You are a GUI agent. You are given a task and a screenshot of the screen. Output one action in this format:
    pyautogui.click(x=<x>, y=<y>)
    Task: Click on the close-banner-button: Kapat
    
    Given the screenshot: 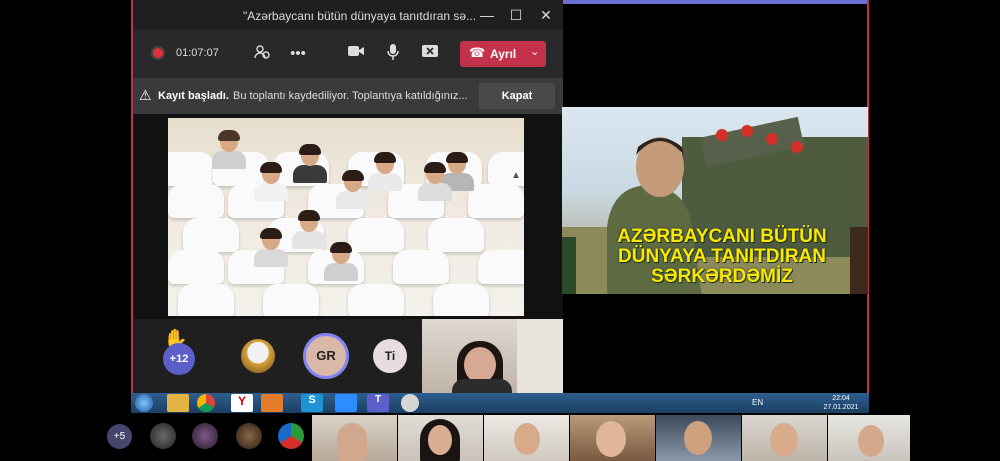 What is the action you would take?
    pyautogui.click(x=517, y=96)
    